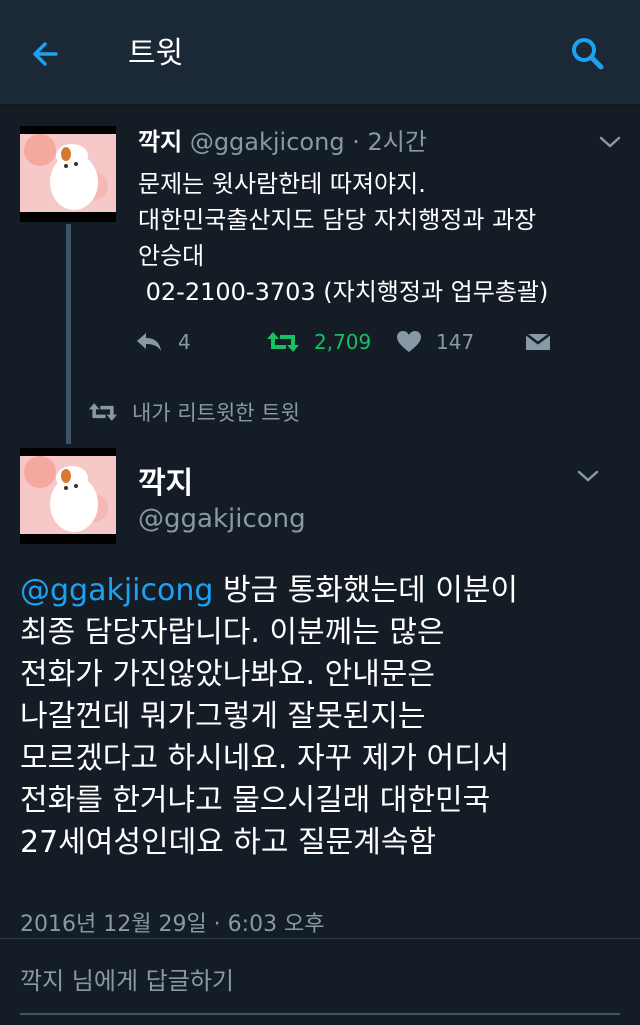  I want to click on heart-icon, so click(409, 341).